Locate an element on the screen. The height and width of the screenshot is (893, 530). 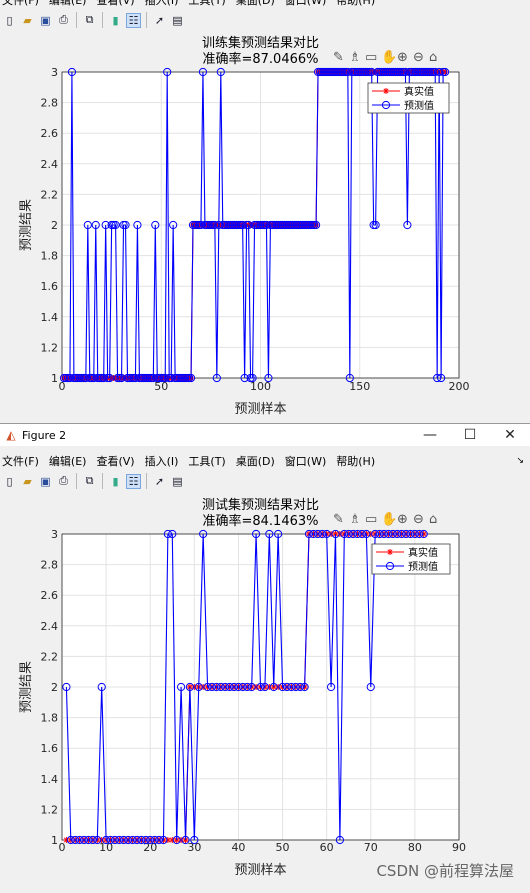
y-tick-label: 2.4 is located at coordinates (50, 164).